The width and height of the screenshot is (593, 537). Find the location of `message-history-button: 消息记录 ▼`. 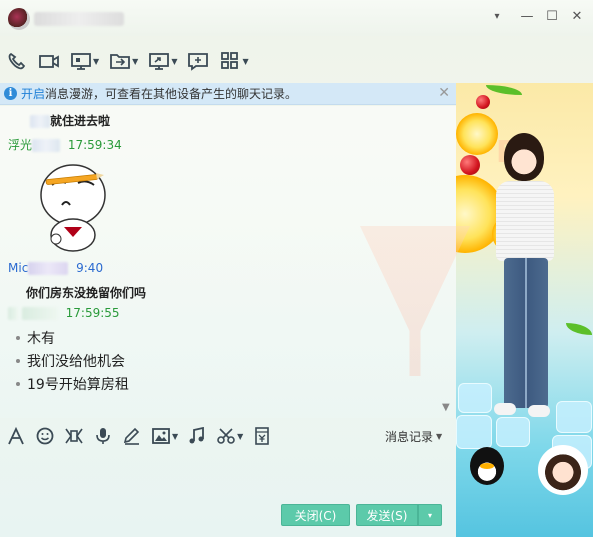

message-history-button: 消息记录 ▼ is located at coordinates (413, 436).